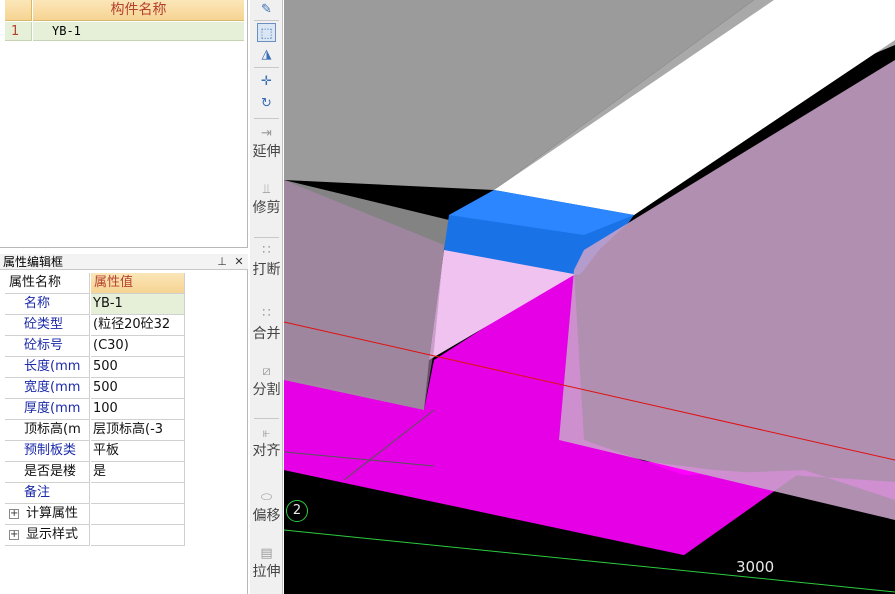 This screenshot has width=895, height=594. Describe the element at coordinates (266, 313) in the screenshot. I see `merge-icon: ∷` at that location.